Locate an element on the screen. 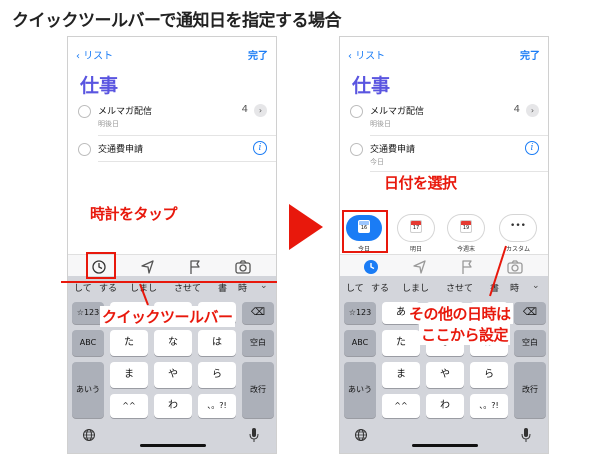  date-shortcut-weekend: 19 is located at coordinates (466, 228).